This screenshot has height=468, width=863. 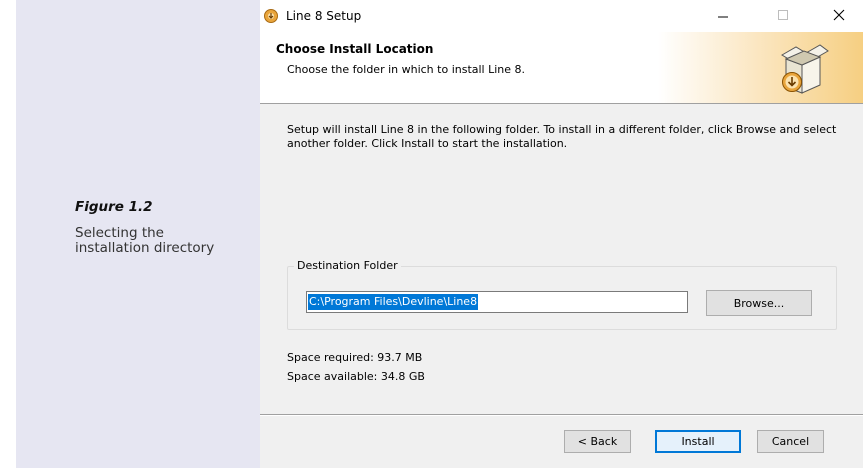 What do you see at coordinates (347, 265) in the screenshot?
I see `destination-folder-label: Destination Folder` at bounding box center [347, 265].